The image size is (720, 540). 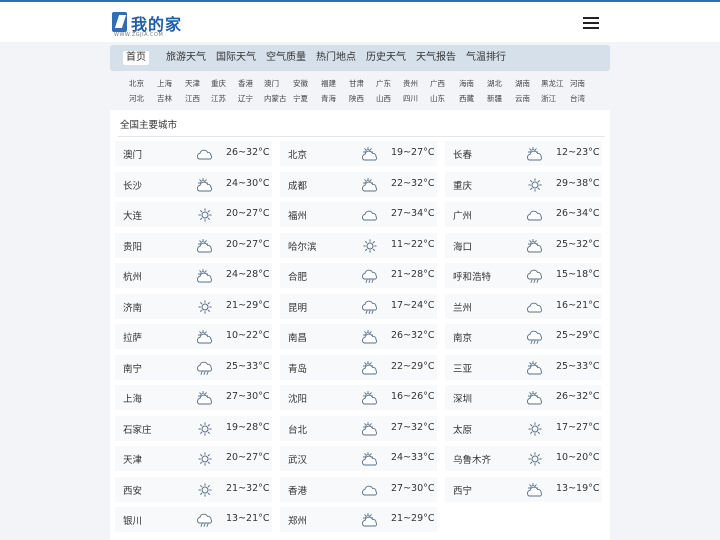 What do you see at coordinates (462, 368) in the screenshot?
I see `city-name: 三亚` at bounding box center [462, 368].